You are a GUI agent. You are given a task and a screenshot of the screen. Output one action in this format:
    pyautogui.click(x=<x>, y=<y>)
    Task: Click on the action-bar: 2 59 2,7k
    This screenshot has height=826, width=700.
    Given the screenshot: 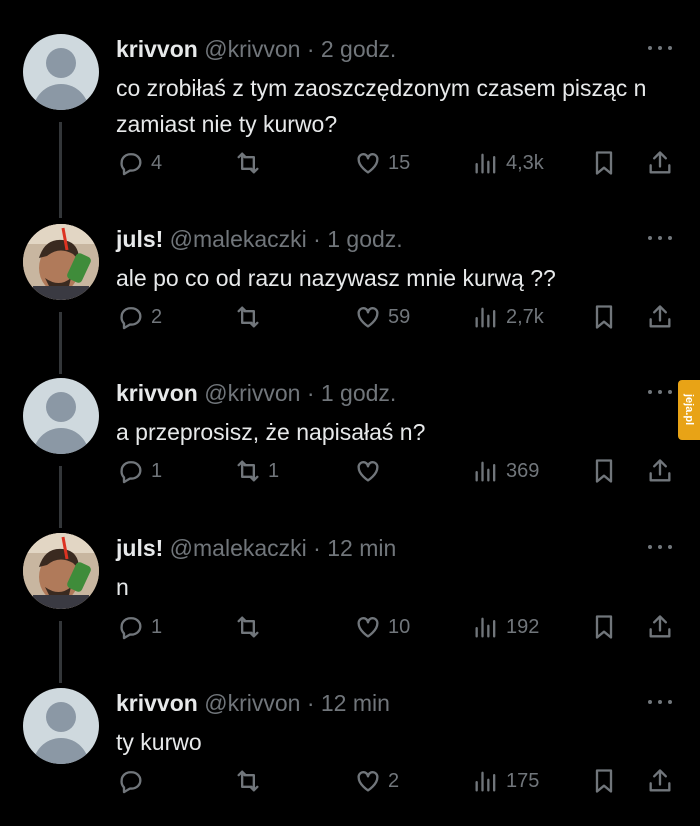 What is the action you would take?
    pyautogui.click(x=350, y=317)
    